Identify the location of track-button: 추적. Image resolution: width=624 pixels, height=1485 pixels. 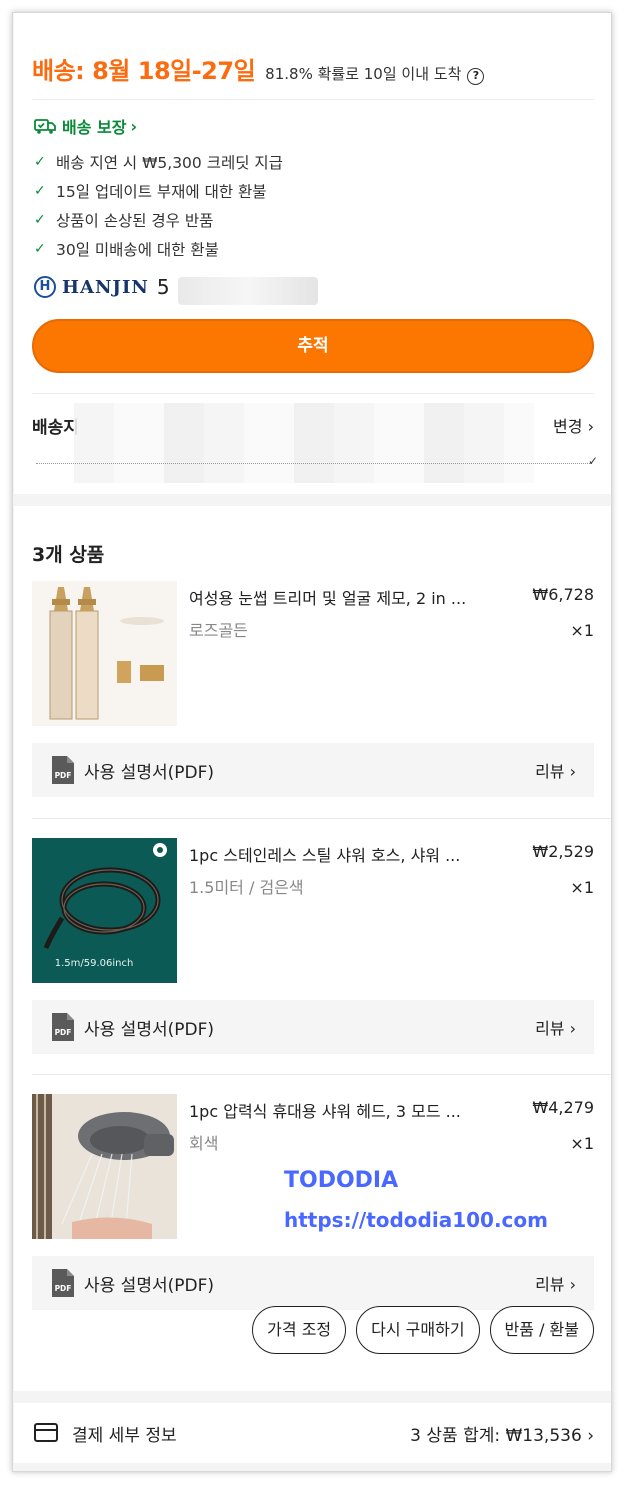
(313, 346).